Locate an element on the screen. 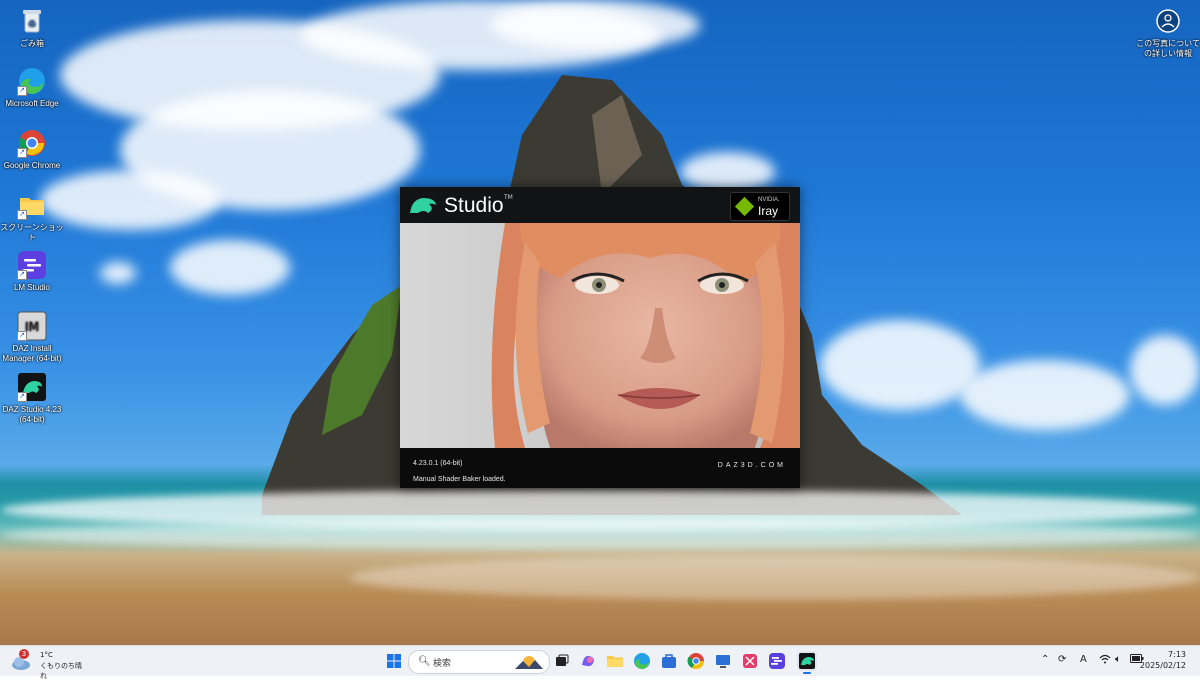 This screenshot has height=681, width=1200. nvidia-iray-badge: NVIDIA. Iray is located at coordinates (760, 206).